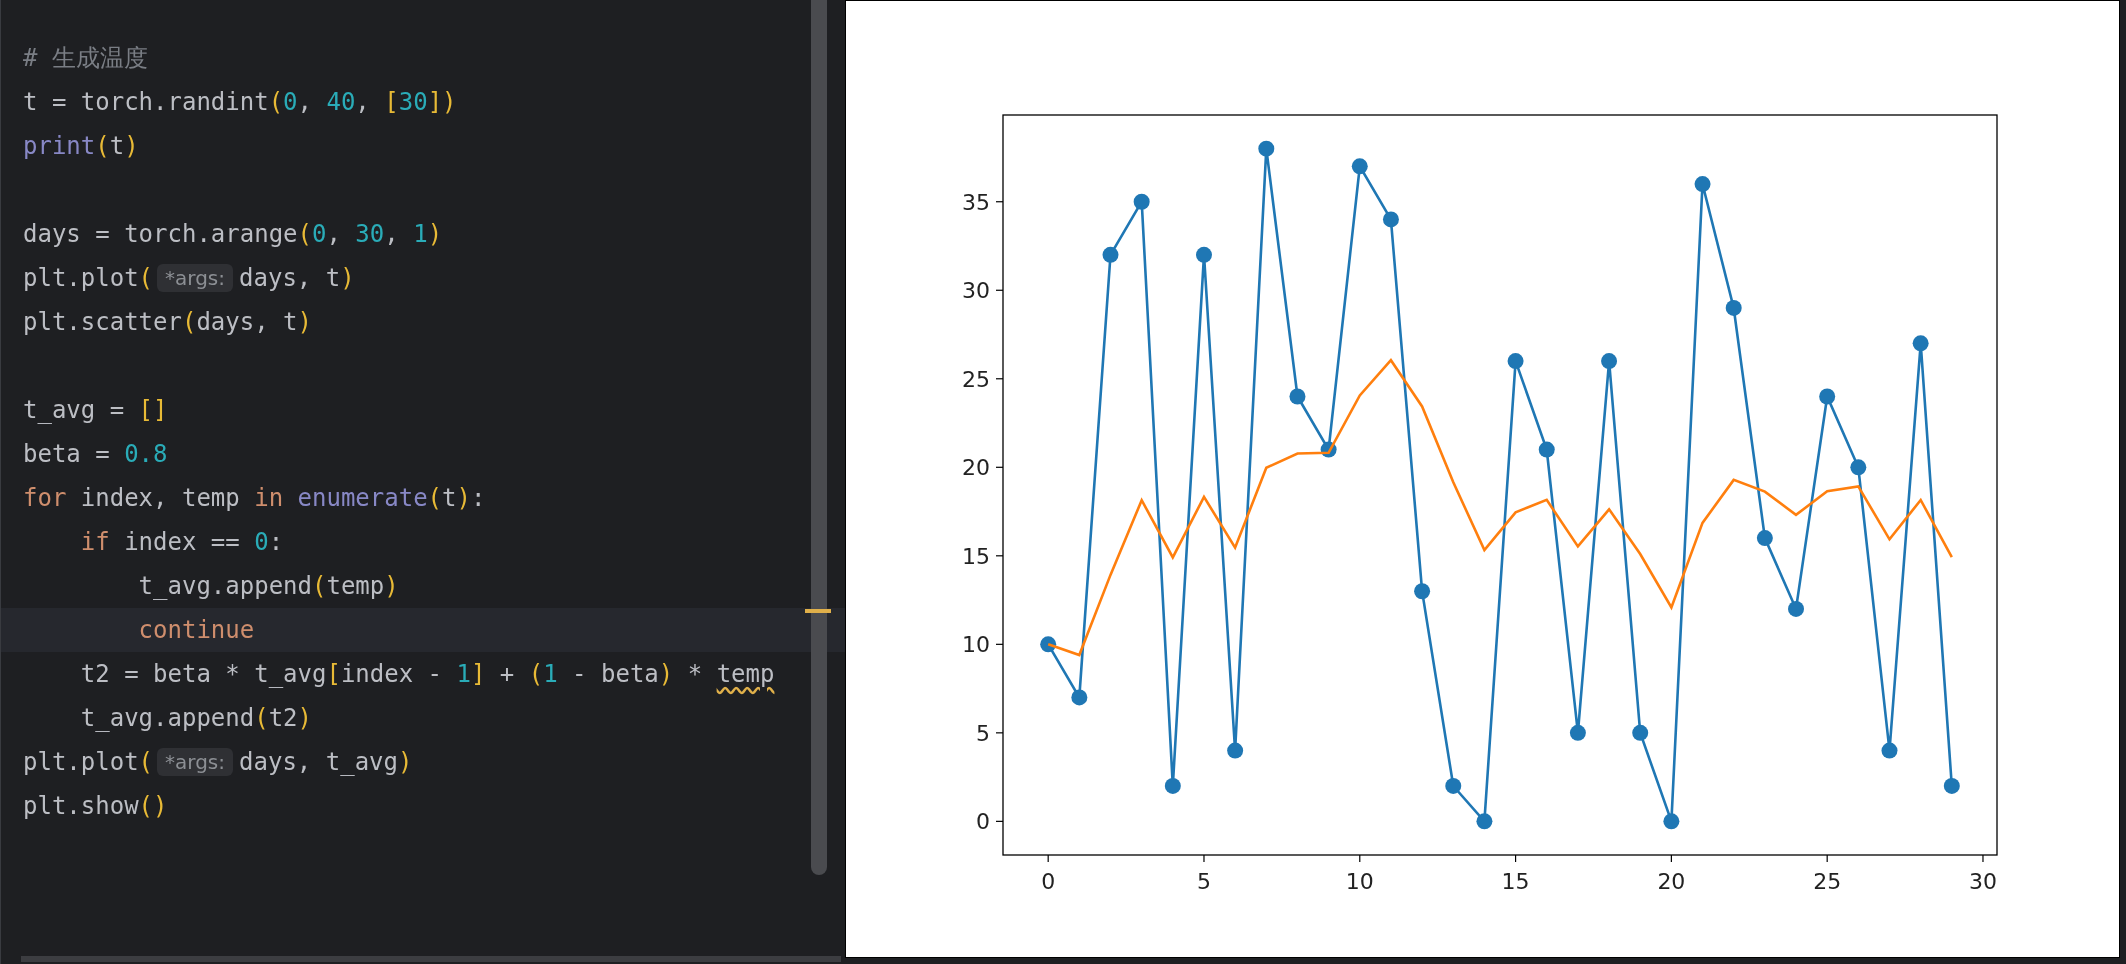 This screenshot has width=2126, height=964. Describe the element at coordinates (85, 58) in the screenshot. I see `code-text: # 生成温度` at that location.